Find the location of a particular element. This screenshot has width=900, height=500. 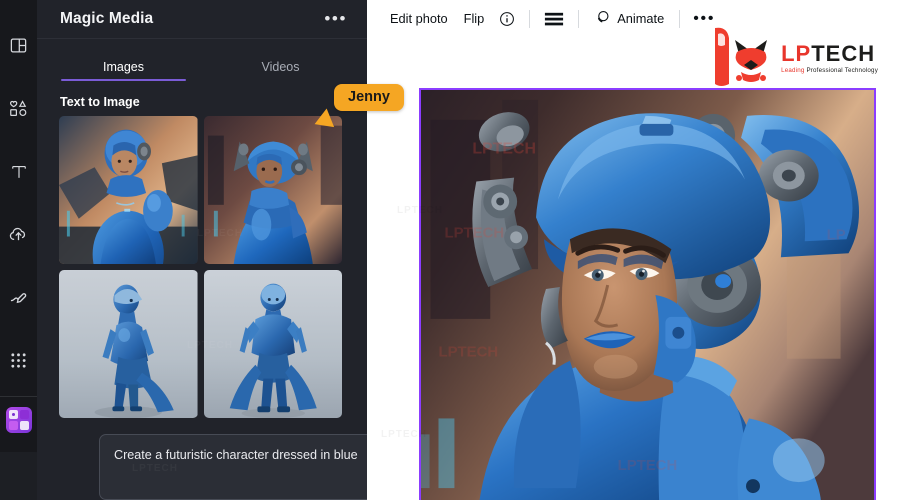

elements-icon is located at coordinates (18, 108).